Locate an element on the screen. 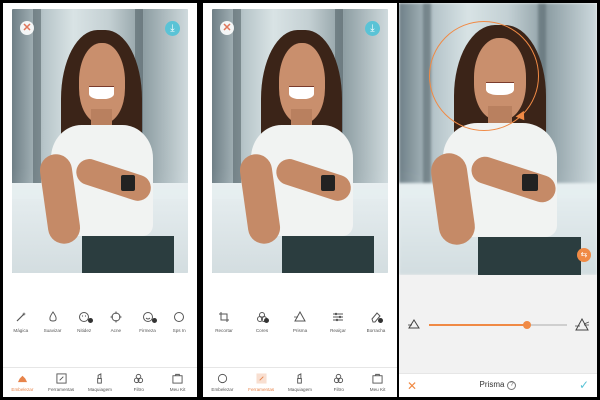 The height and width of the screenshot is (400, 600). intensity-slider-row is located at coordinates (498, 325).